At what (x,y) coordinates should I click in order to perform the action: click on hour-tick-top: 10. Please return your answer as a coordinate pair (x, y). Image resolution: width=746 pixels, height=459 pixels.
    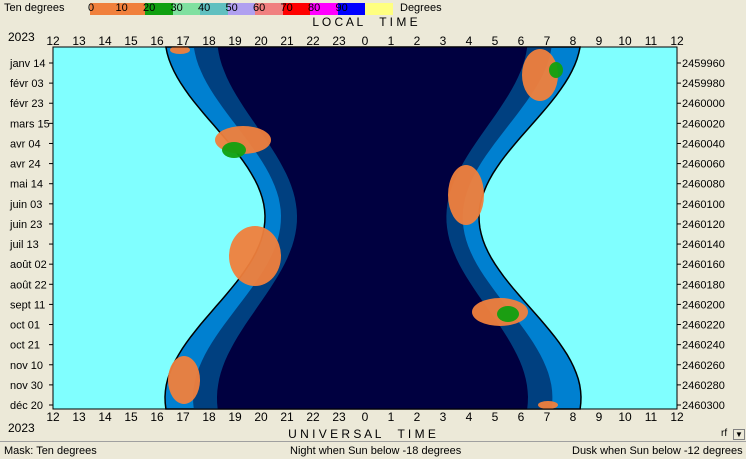
    Looking at the image, I should click on (625, 41).